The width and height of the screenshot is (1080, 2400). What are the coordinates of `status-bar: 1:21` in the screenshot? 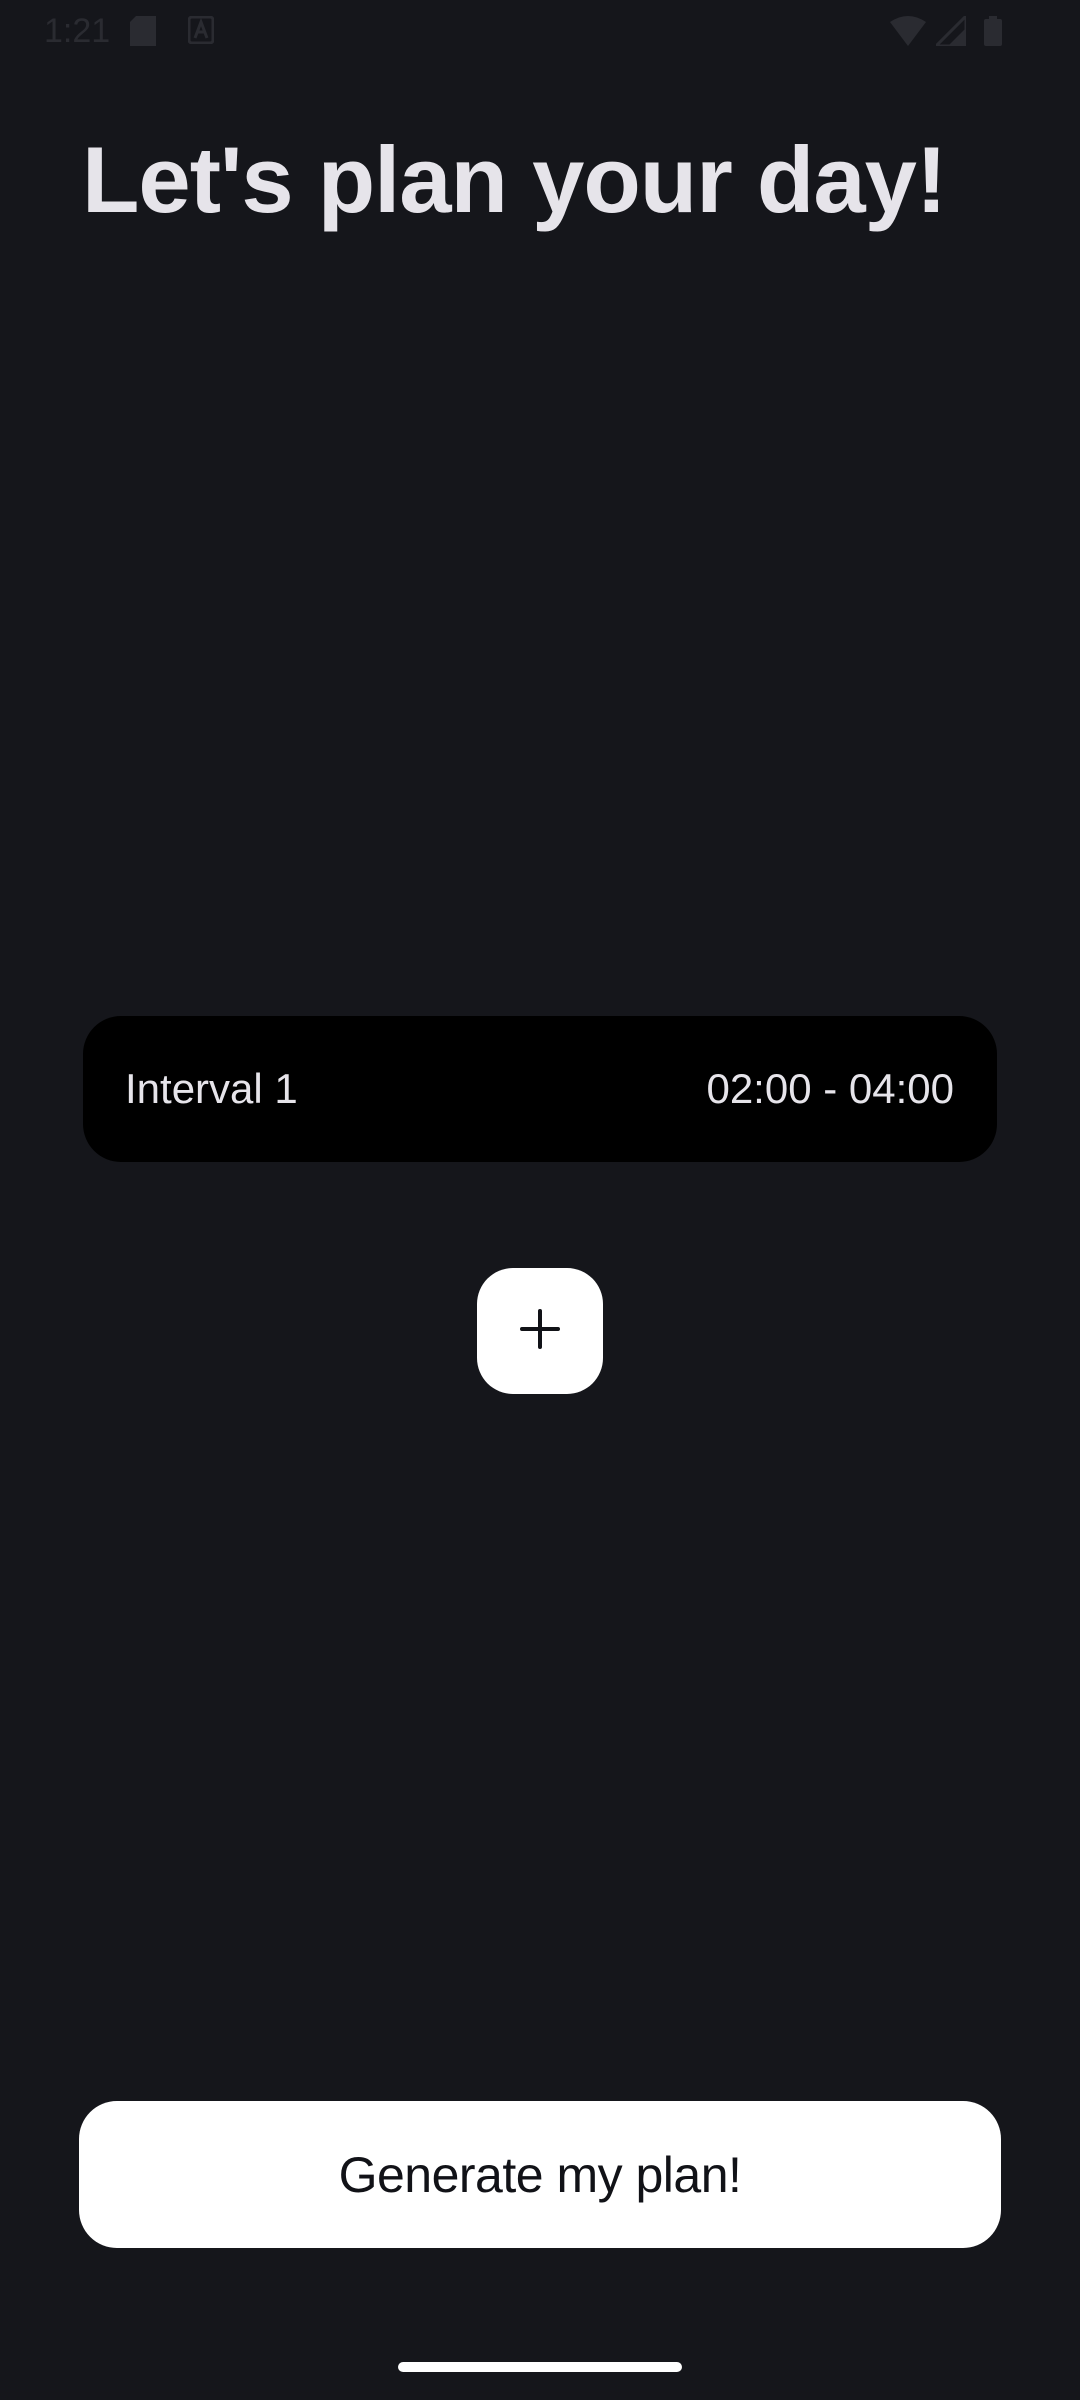 It's located at (540, 32).